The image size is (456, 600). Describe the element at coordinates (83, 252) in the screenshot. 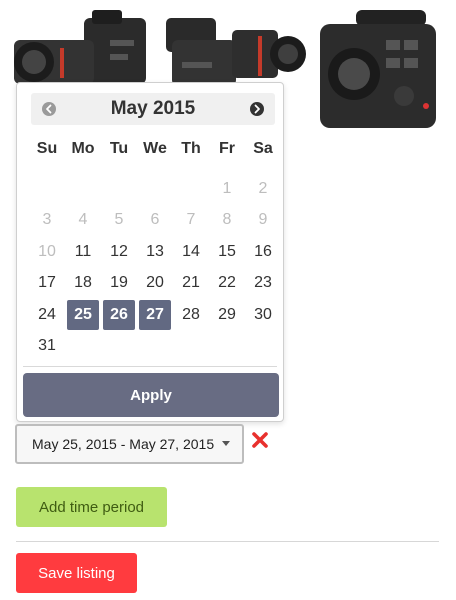

I see `calendar-day: 11` at that location.